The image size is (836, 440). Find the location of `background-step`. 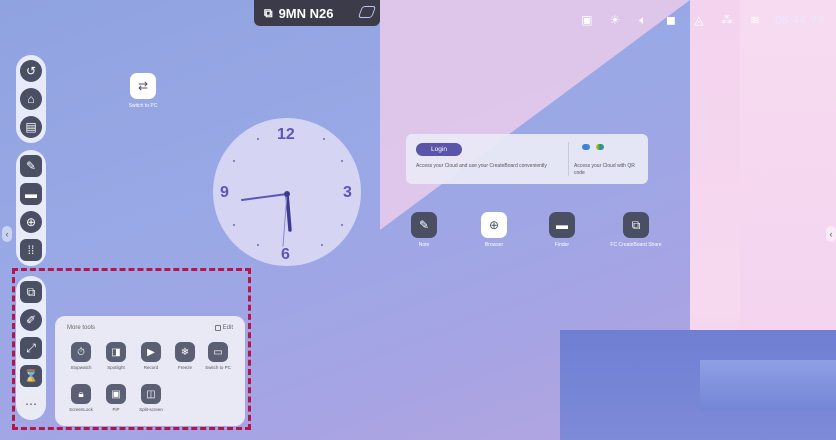

background-step is located at coordinates (768, 385).